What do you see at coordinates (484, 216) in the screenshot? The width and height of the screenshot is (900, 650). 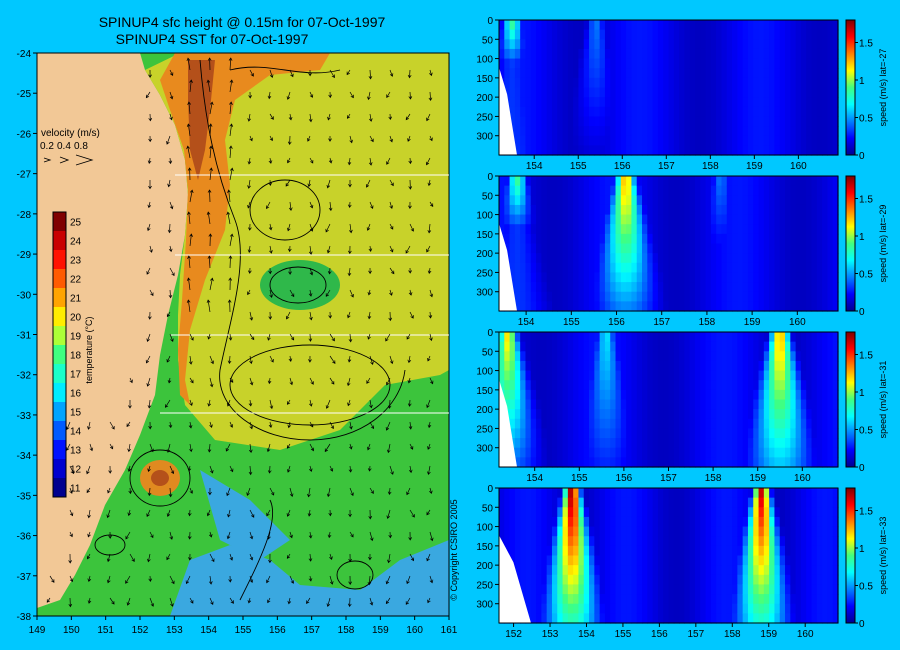 I see `y-tick-label: 100` at bounding box center [484, 216].